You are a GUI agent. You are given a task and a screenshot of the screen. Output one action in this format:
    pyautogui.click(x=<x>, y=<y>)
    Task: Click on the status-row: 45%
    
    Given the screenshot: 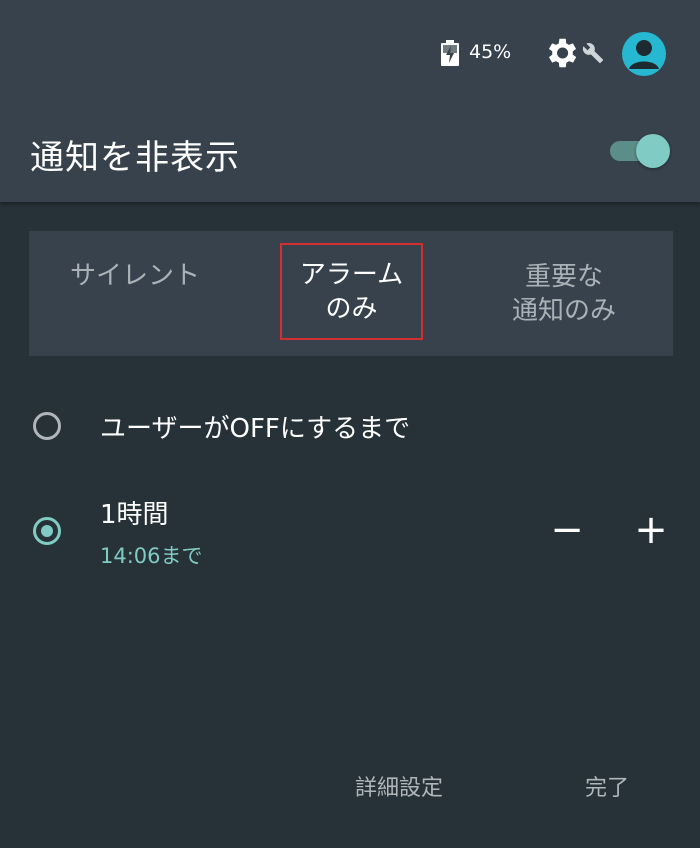 What is the action you would take?
    pyautogui.click(x=350, y=53)
    